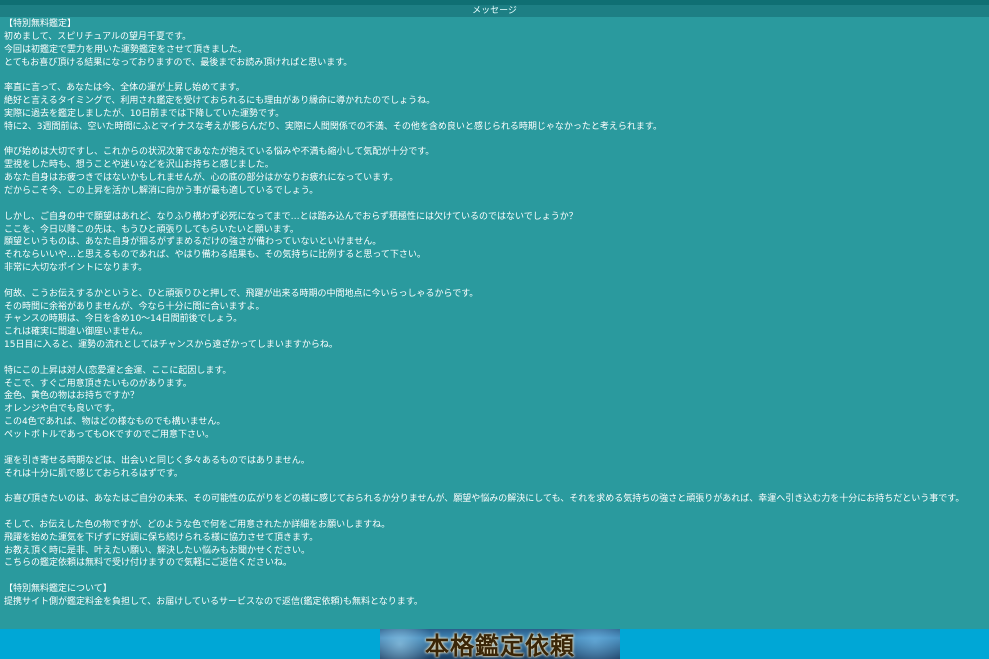 Image resolution: width=989 pixels, height=659 pixels. Describe the element at coordinates (161, 190) in the screenshot. I see `message-line: だからこそ今、この上昇を活かし解消に向かう事が最も適しているでしょう。` at that location.